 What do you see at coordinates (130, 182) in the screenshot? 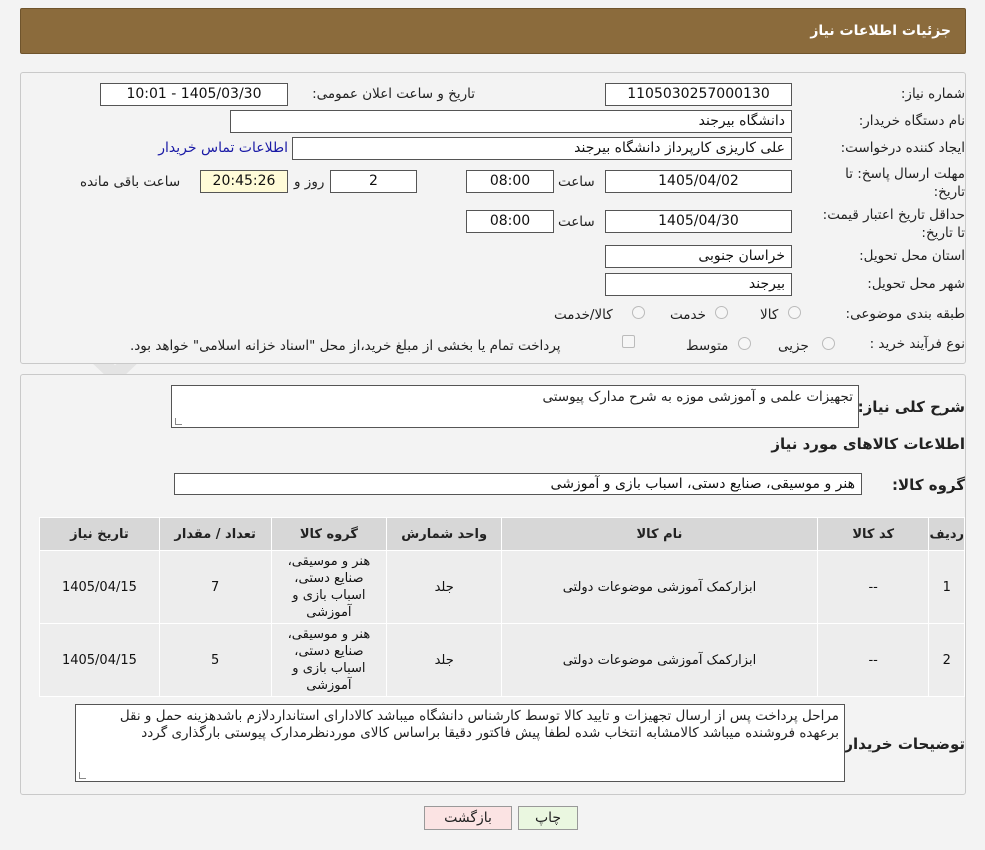
I see `remaining-time-label: ساعت باقی مانده` at bounding box center [130, 182].